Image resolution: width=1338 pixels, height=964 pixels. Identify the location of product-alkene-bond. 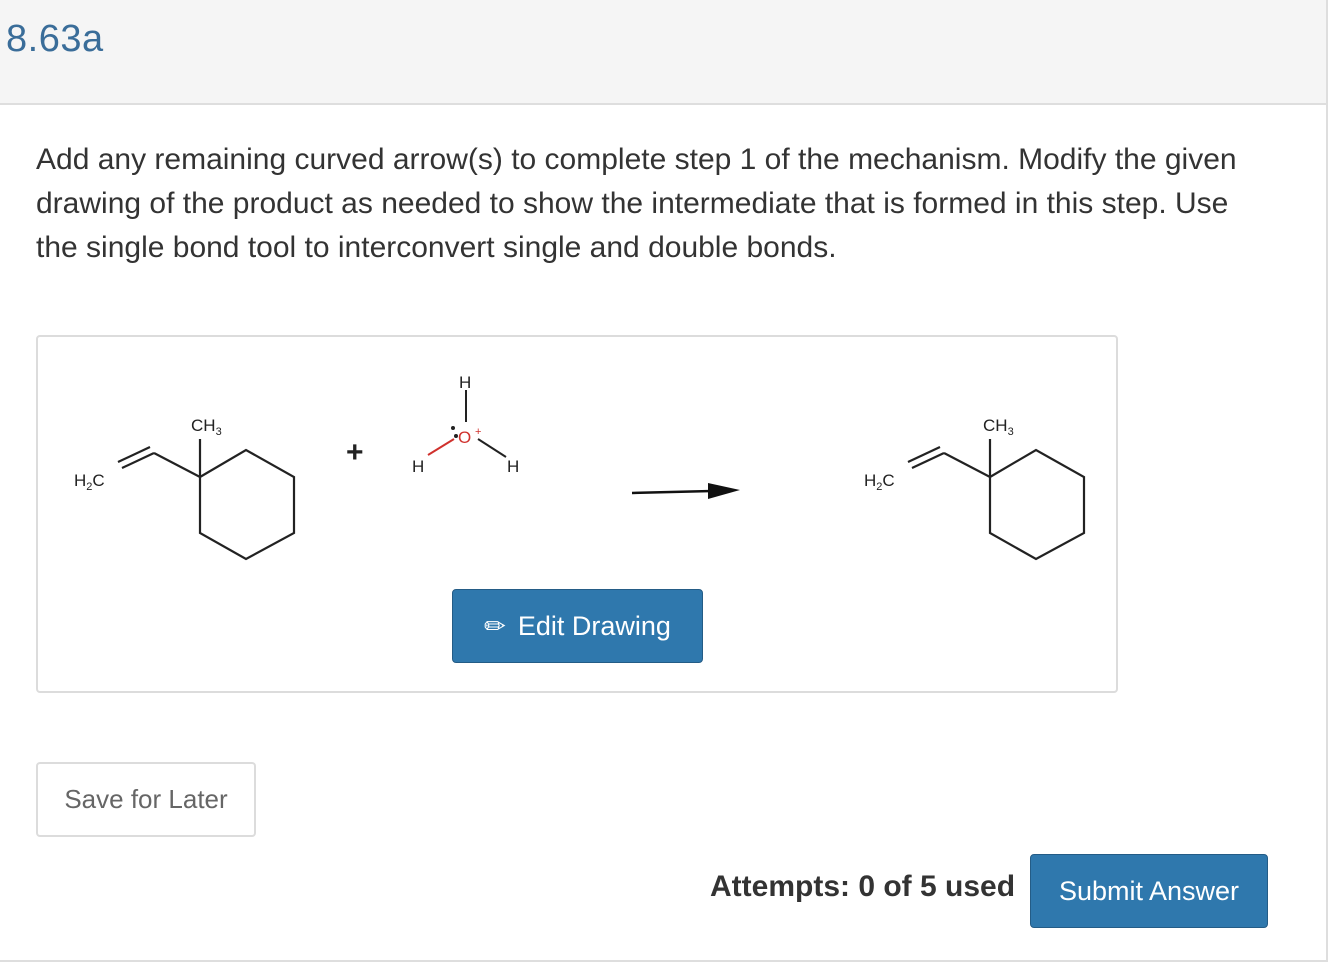
(967, 465).